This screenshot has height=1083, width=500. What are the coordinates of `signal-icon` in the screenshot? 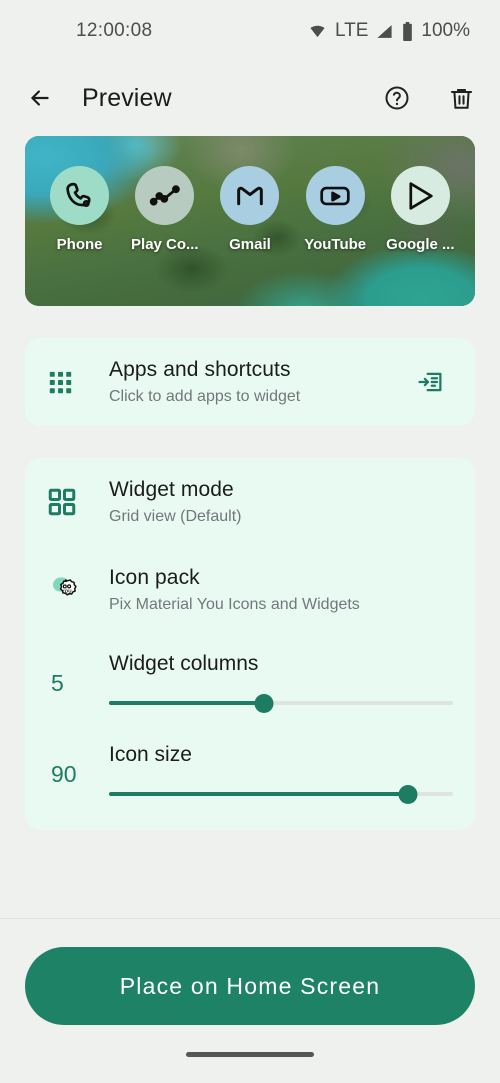 It's located at (384, 31).